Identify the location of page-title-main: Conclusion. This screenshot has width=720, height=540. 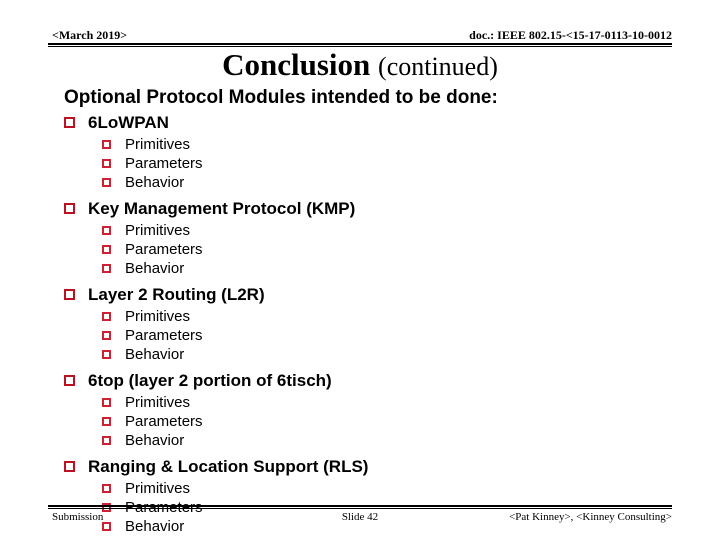
(296, 64).